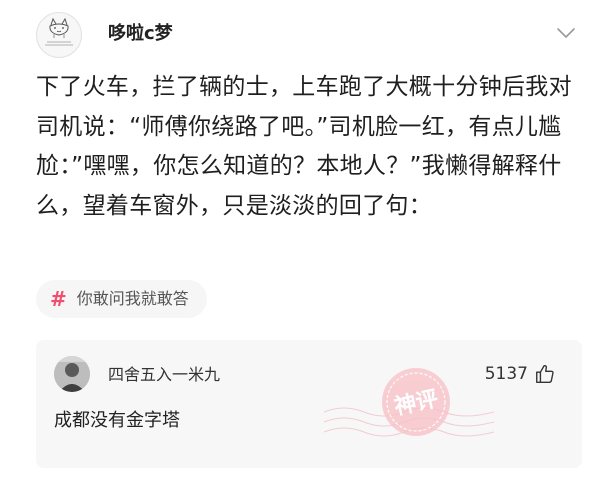 The image size is (604, 490). I want to click on like-button: 5137, so click(520, 374).